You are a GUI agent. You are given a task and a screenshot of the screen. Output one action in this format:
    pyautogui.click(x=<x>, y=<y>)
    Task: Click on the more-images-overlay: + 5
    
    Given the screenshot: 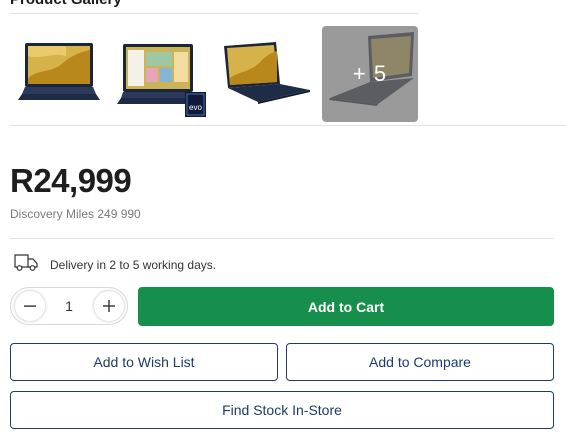 What is the action you would take?
    pyautogui.click(x=370, y=74)
    